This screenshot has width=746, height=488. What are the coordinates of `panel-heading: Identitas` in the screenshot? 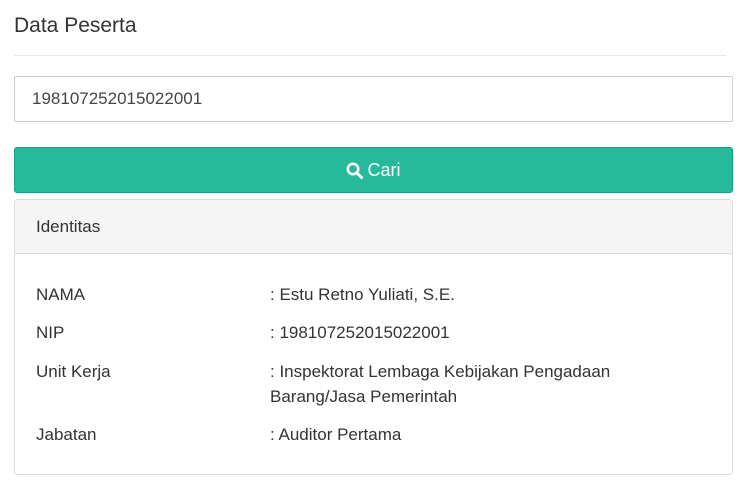 It's located at (373, 227).